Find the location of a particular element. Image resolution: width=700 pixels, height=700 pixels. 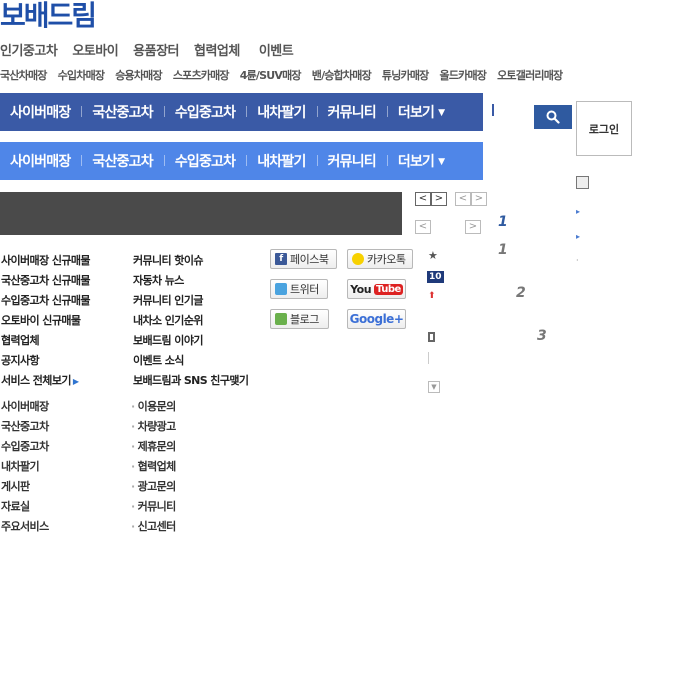

footer-link: · 광고문의 is located at coordinates (153, 490).